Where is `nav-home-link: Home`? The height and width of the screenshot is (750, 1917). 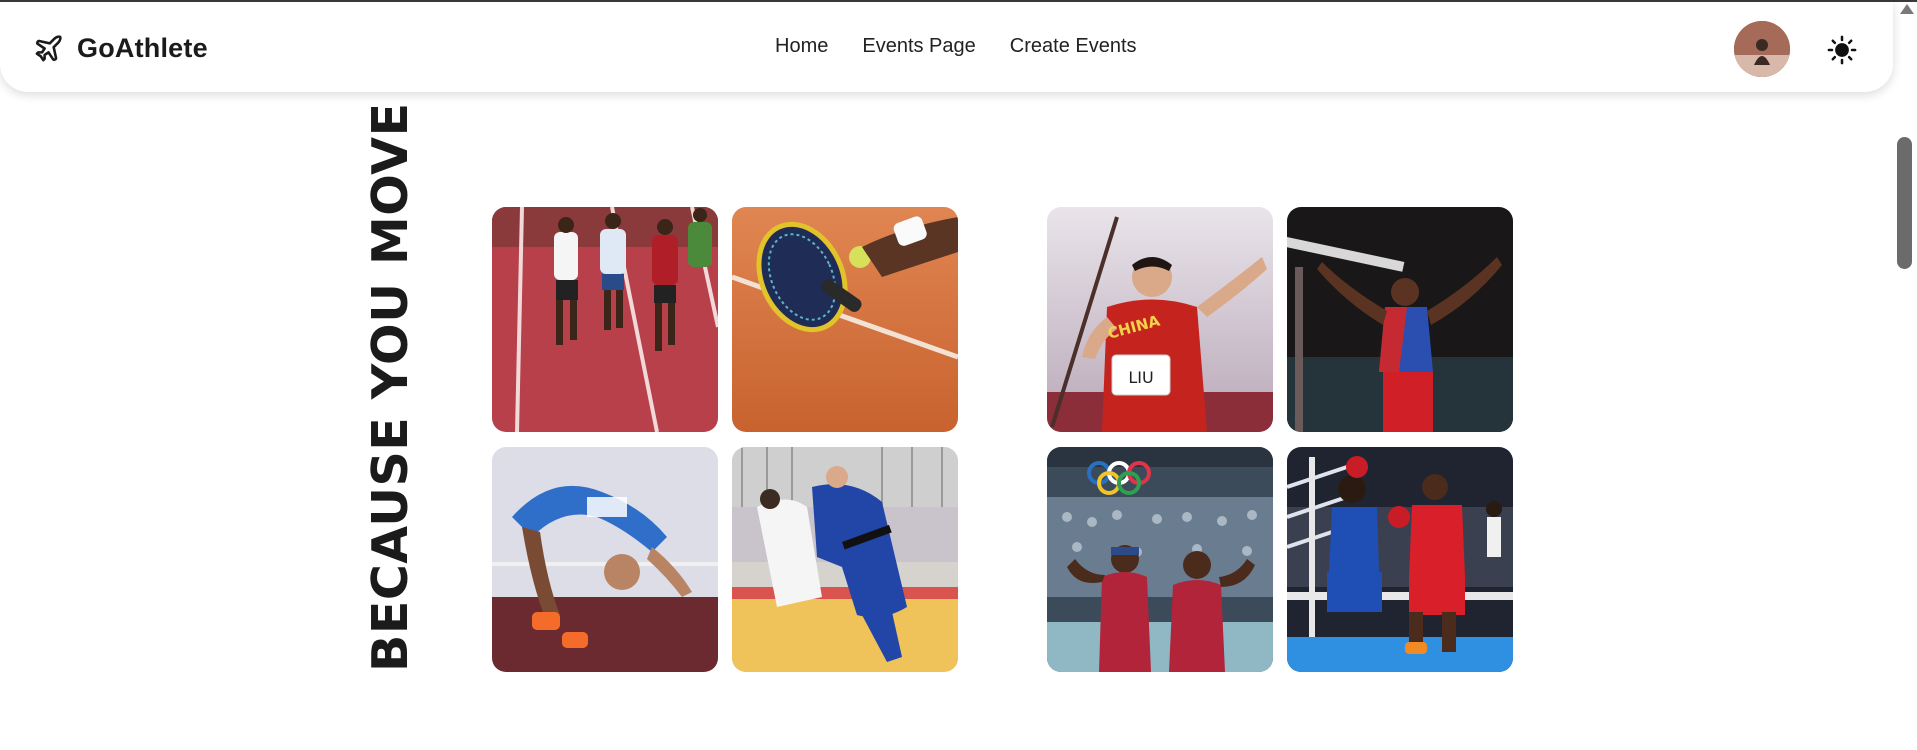 nav-home-link: Home is located at coordinates (801, 46).